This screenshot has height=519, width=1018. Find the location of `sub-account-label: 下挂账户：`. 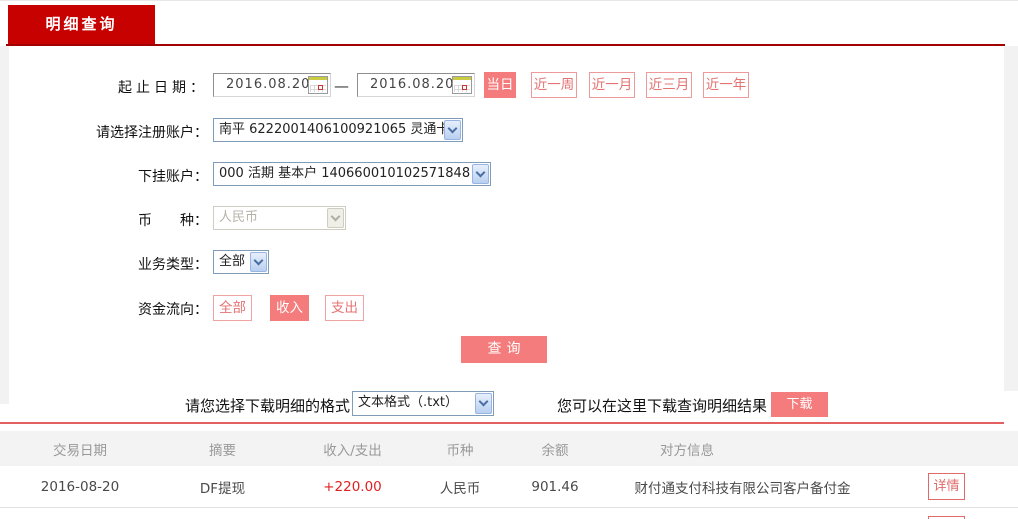

sub-account-label: 下挂账户： is located at coordinates (173, 177).